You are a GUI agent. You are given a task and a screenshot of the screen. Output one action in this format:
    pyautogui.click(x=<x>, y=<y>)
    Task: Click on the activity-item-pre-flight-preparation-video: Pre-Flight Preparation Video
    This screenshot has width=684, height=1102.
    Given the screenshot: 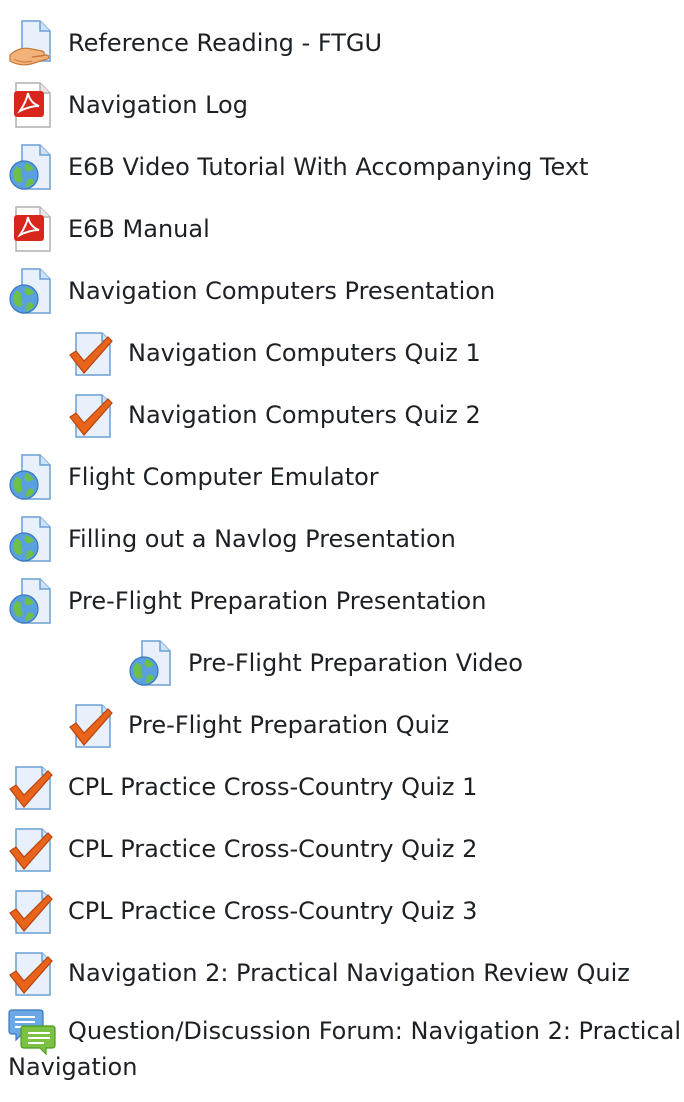 What is the action you would take?
    pyautogui.click(x=342, y=663)
    